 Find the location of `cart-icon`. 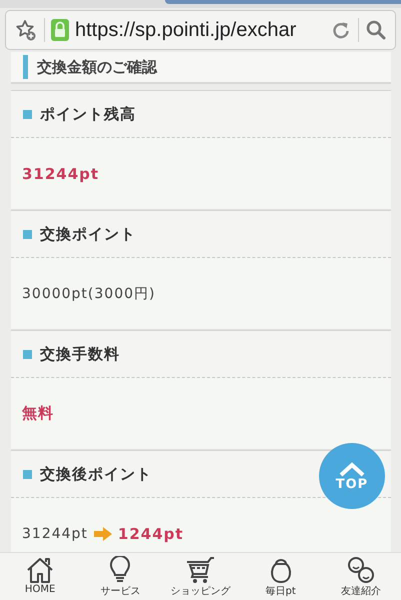

cart-icon is located at coordinates (200, 570).